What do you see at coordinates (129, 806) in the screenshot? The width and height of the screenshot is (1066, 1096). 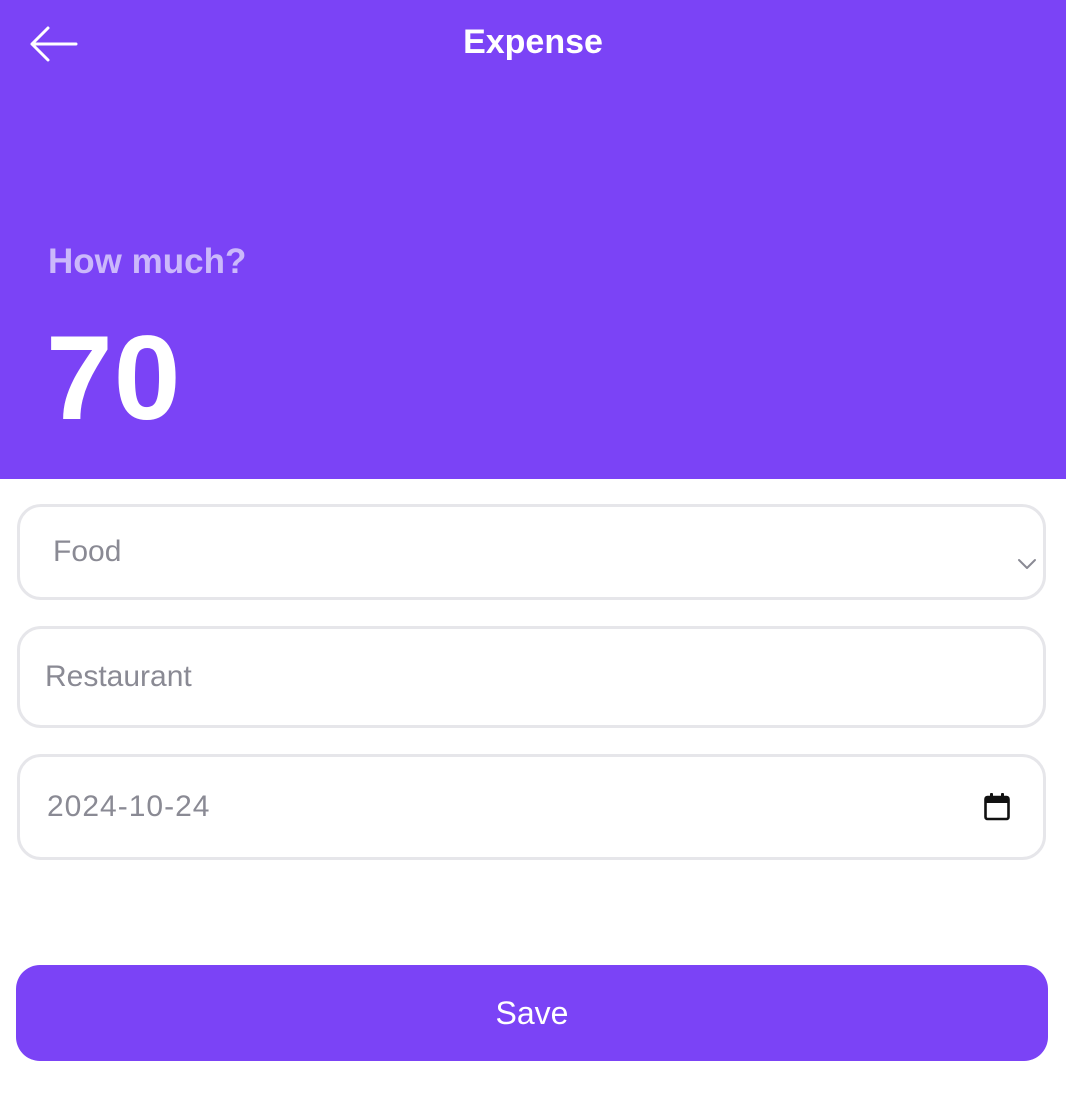 I see `date-value: 2024-10-24` at bounding box center [129, 806].